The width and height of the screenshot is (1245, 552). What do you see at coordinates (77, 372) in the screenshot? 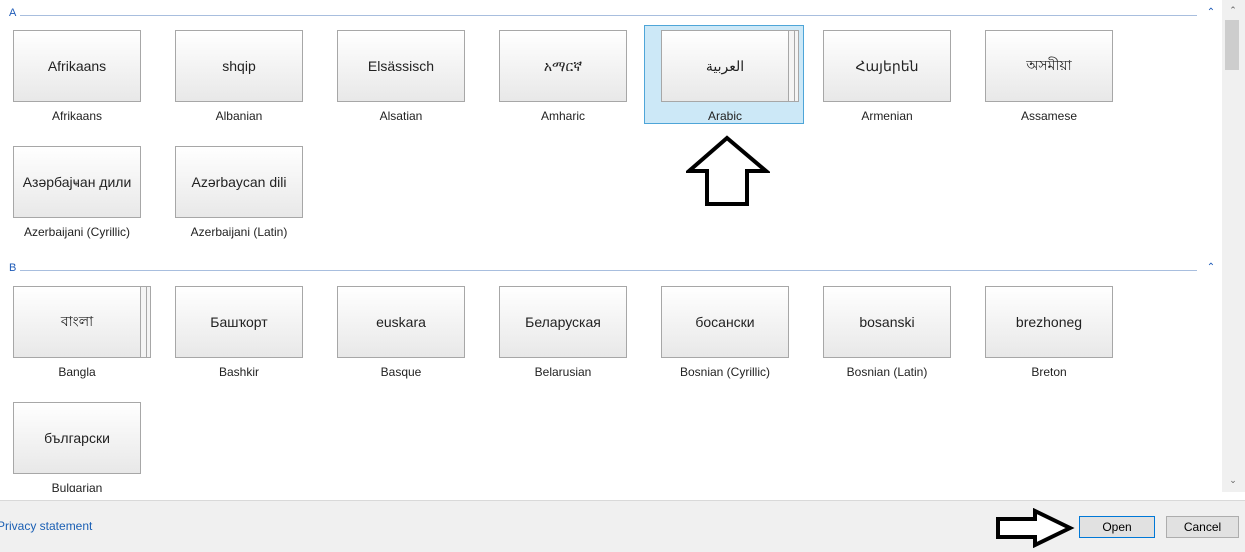
I see `language-name: Bangla` at bounding box center [77, 372].